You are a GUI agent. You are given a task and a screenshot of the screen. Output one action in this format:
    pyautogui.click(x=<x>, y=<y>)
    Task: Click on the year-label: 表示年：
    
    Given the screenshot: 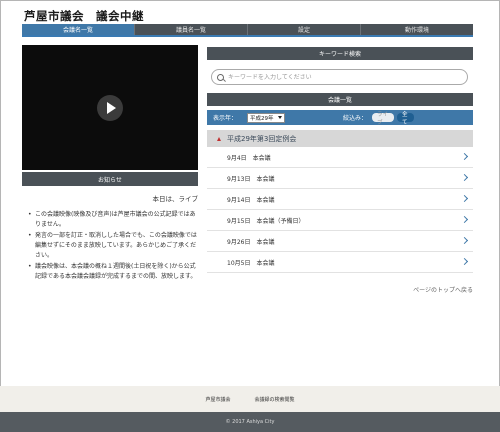 What is the action you would take?
    pyautogui.click(x=225, y=118)
    